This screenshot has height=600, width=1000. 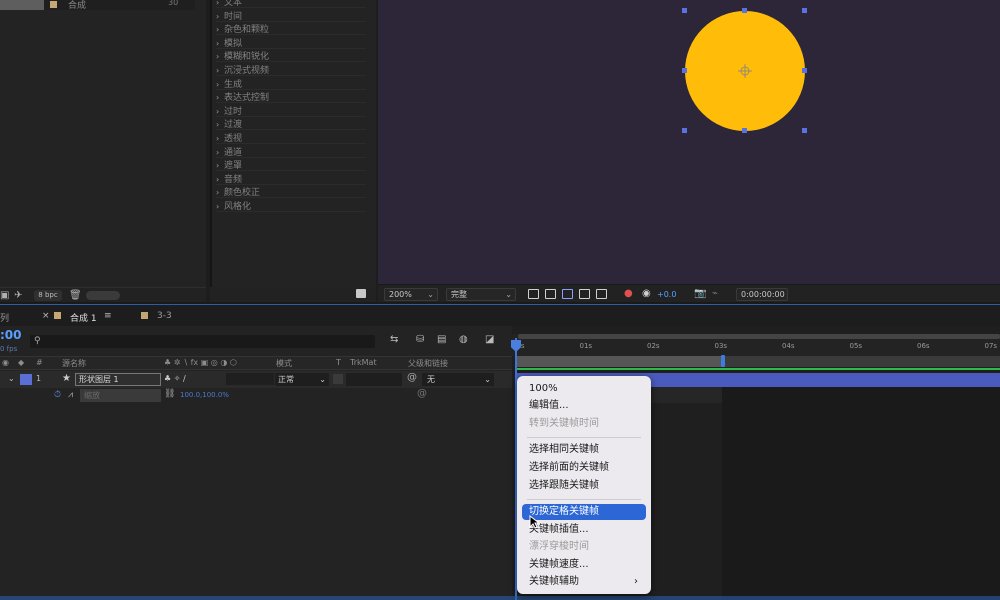 What do you see at coordinates (291, 165) in the screenshot?
I see `effect-category-item: › 遮罩` at bounding box center [291, 165].